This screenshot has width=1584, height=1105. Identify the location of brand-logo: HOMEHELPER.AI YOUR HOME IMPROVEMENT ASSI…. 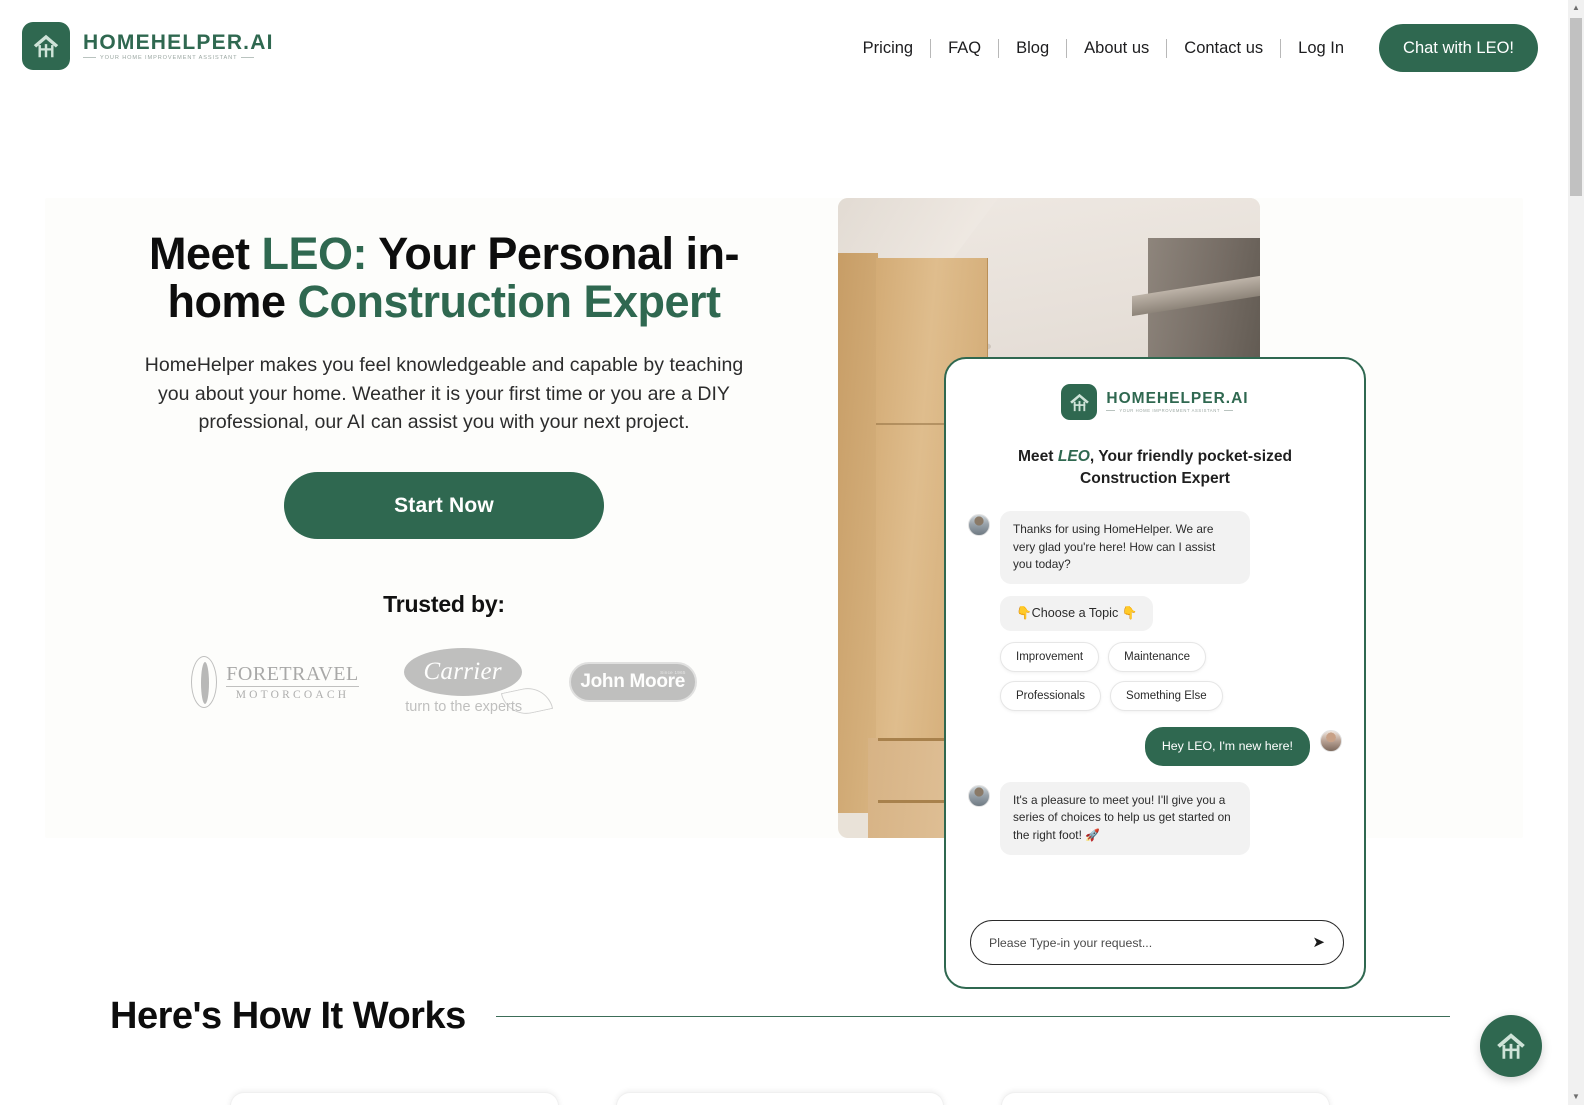
(148, 46).